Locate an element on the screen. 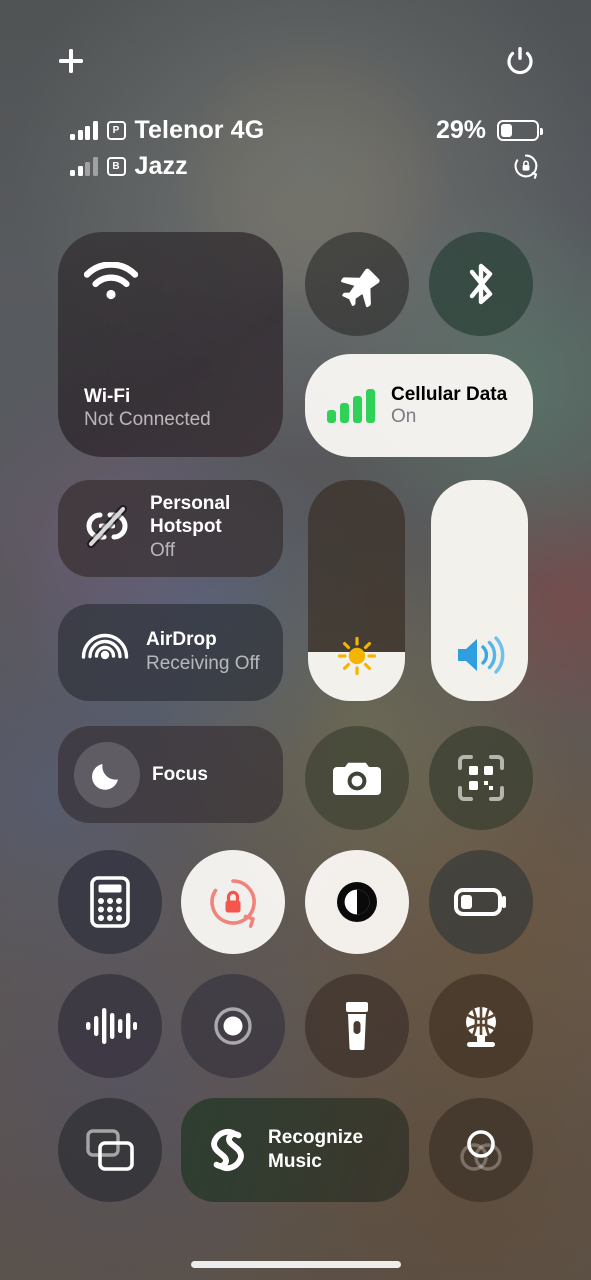 This screenshot has height=1280, width=591. hotspot-status: Off is located at coordinates (162, 550).